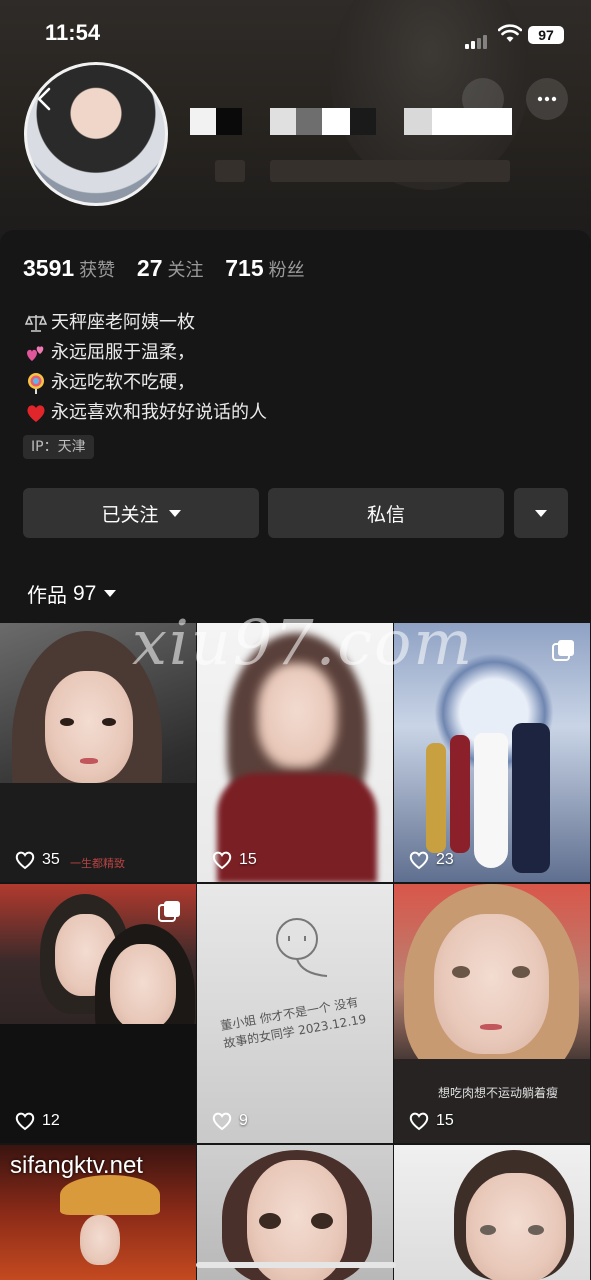 This screenshot has height=1280, width=591. I want to click on wifi-icon, so click(510, 33).